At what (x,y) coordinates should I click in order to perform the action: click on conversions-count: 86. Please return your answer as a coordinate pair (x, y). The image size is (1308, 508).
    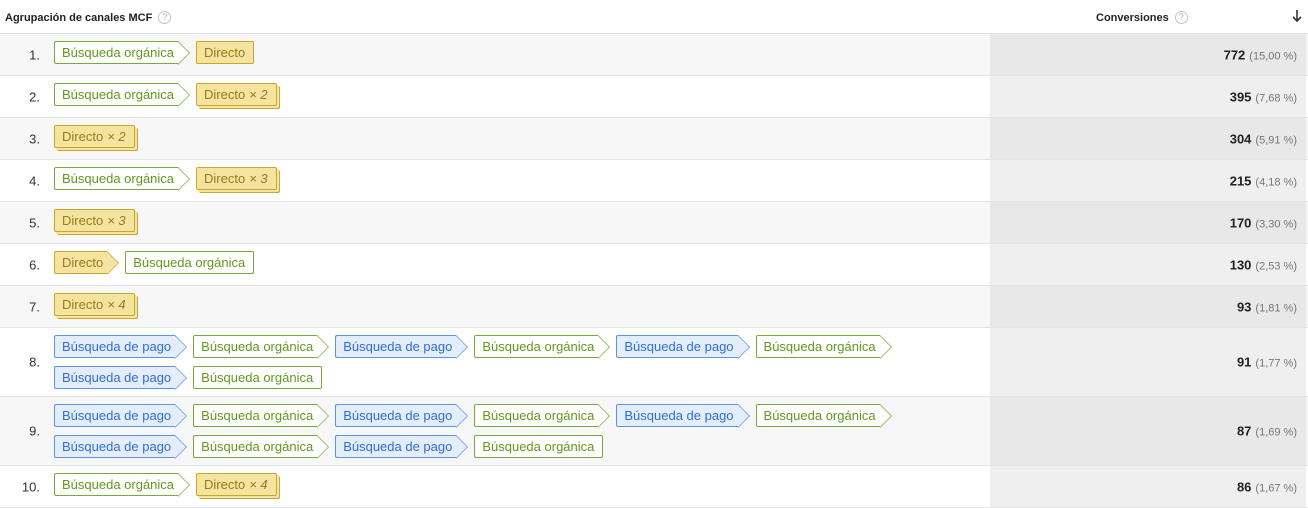
    Looking at the image, I should click on (1244, 486).